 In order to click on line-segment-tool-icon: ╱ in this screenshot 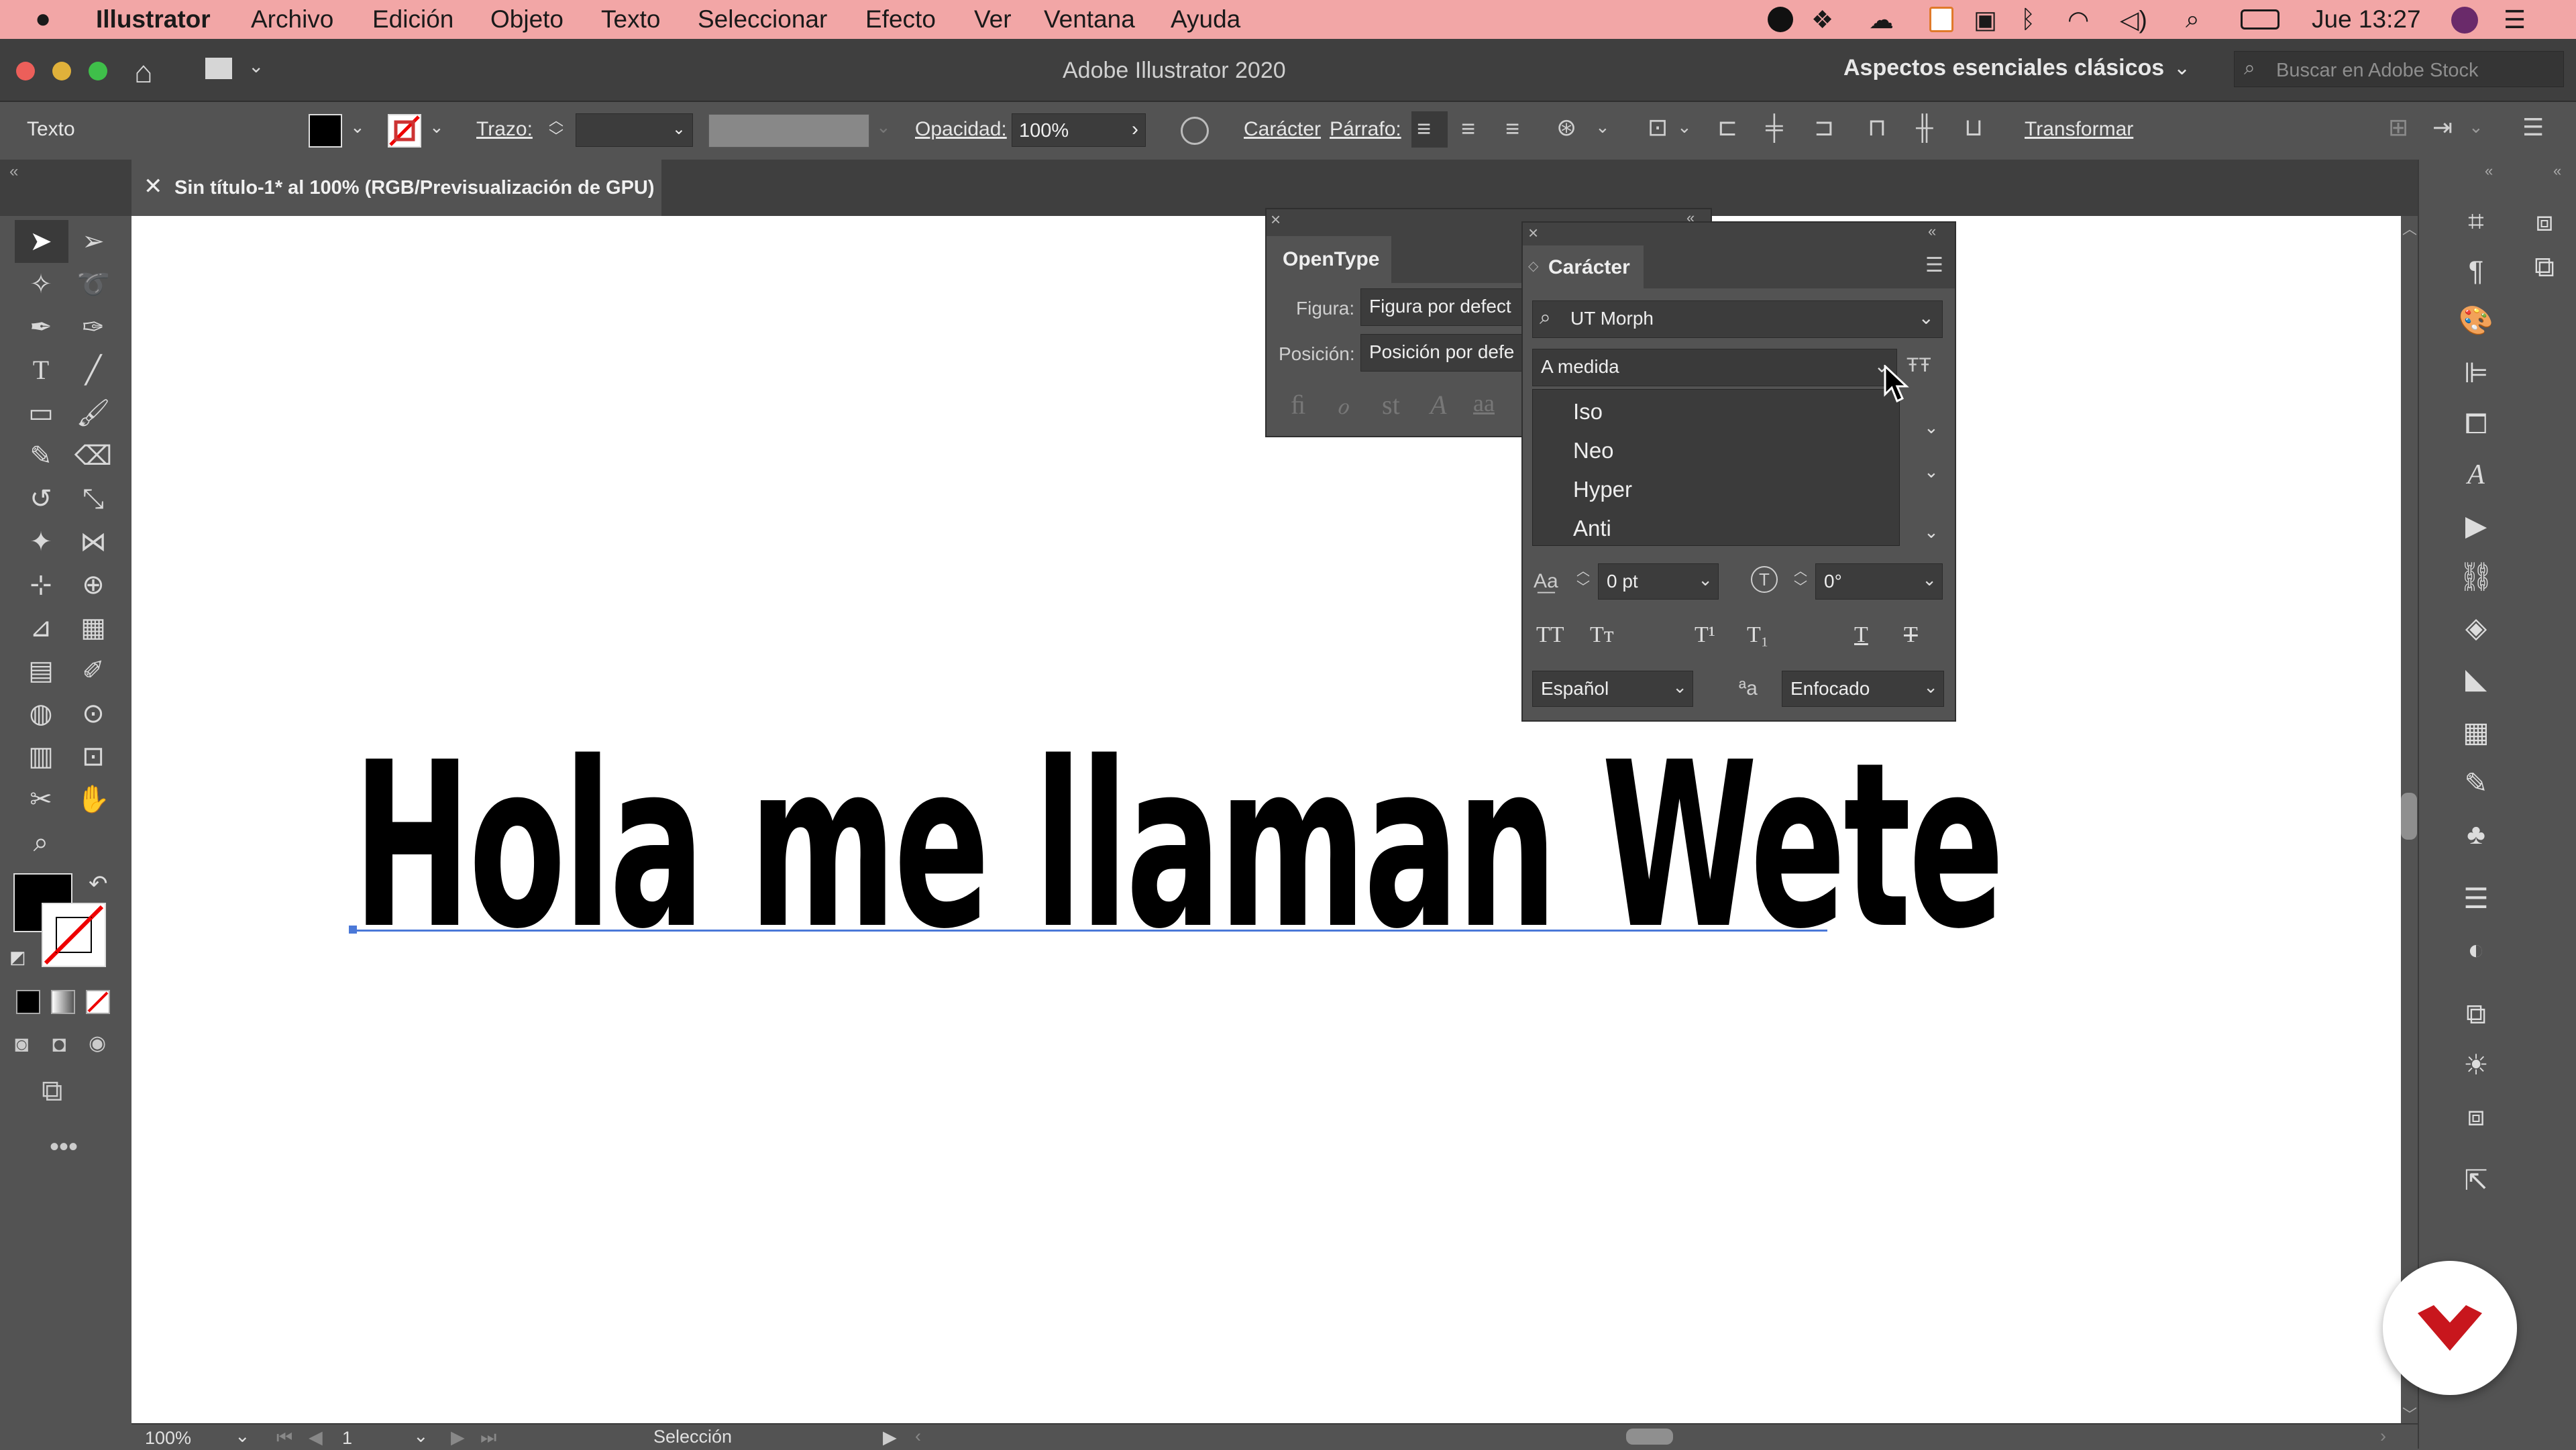, I will do `click(93, 370)`.